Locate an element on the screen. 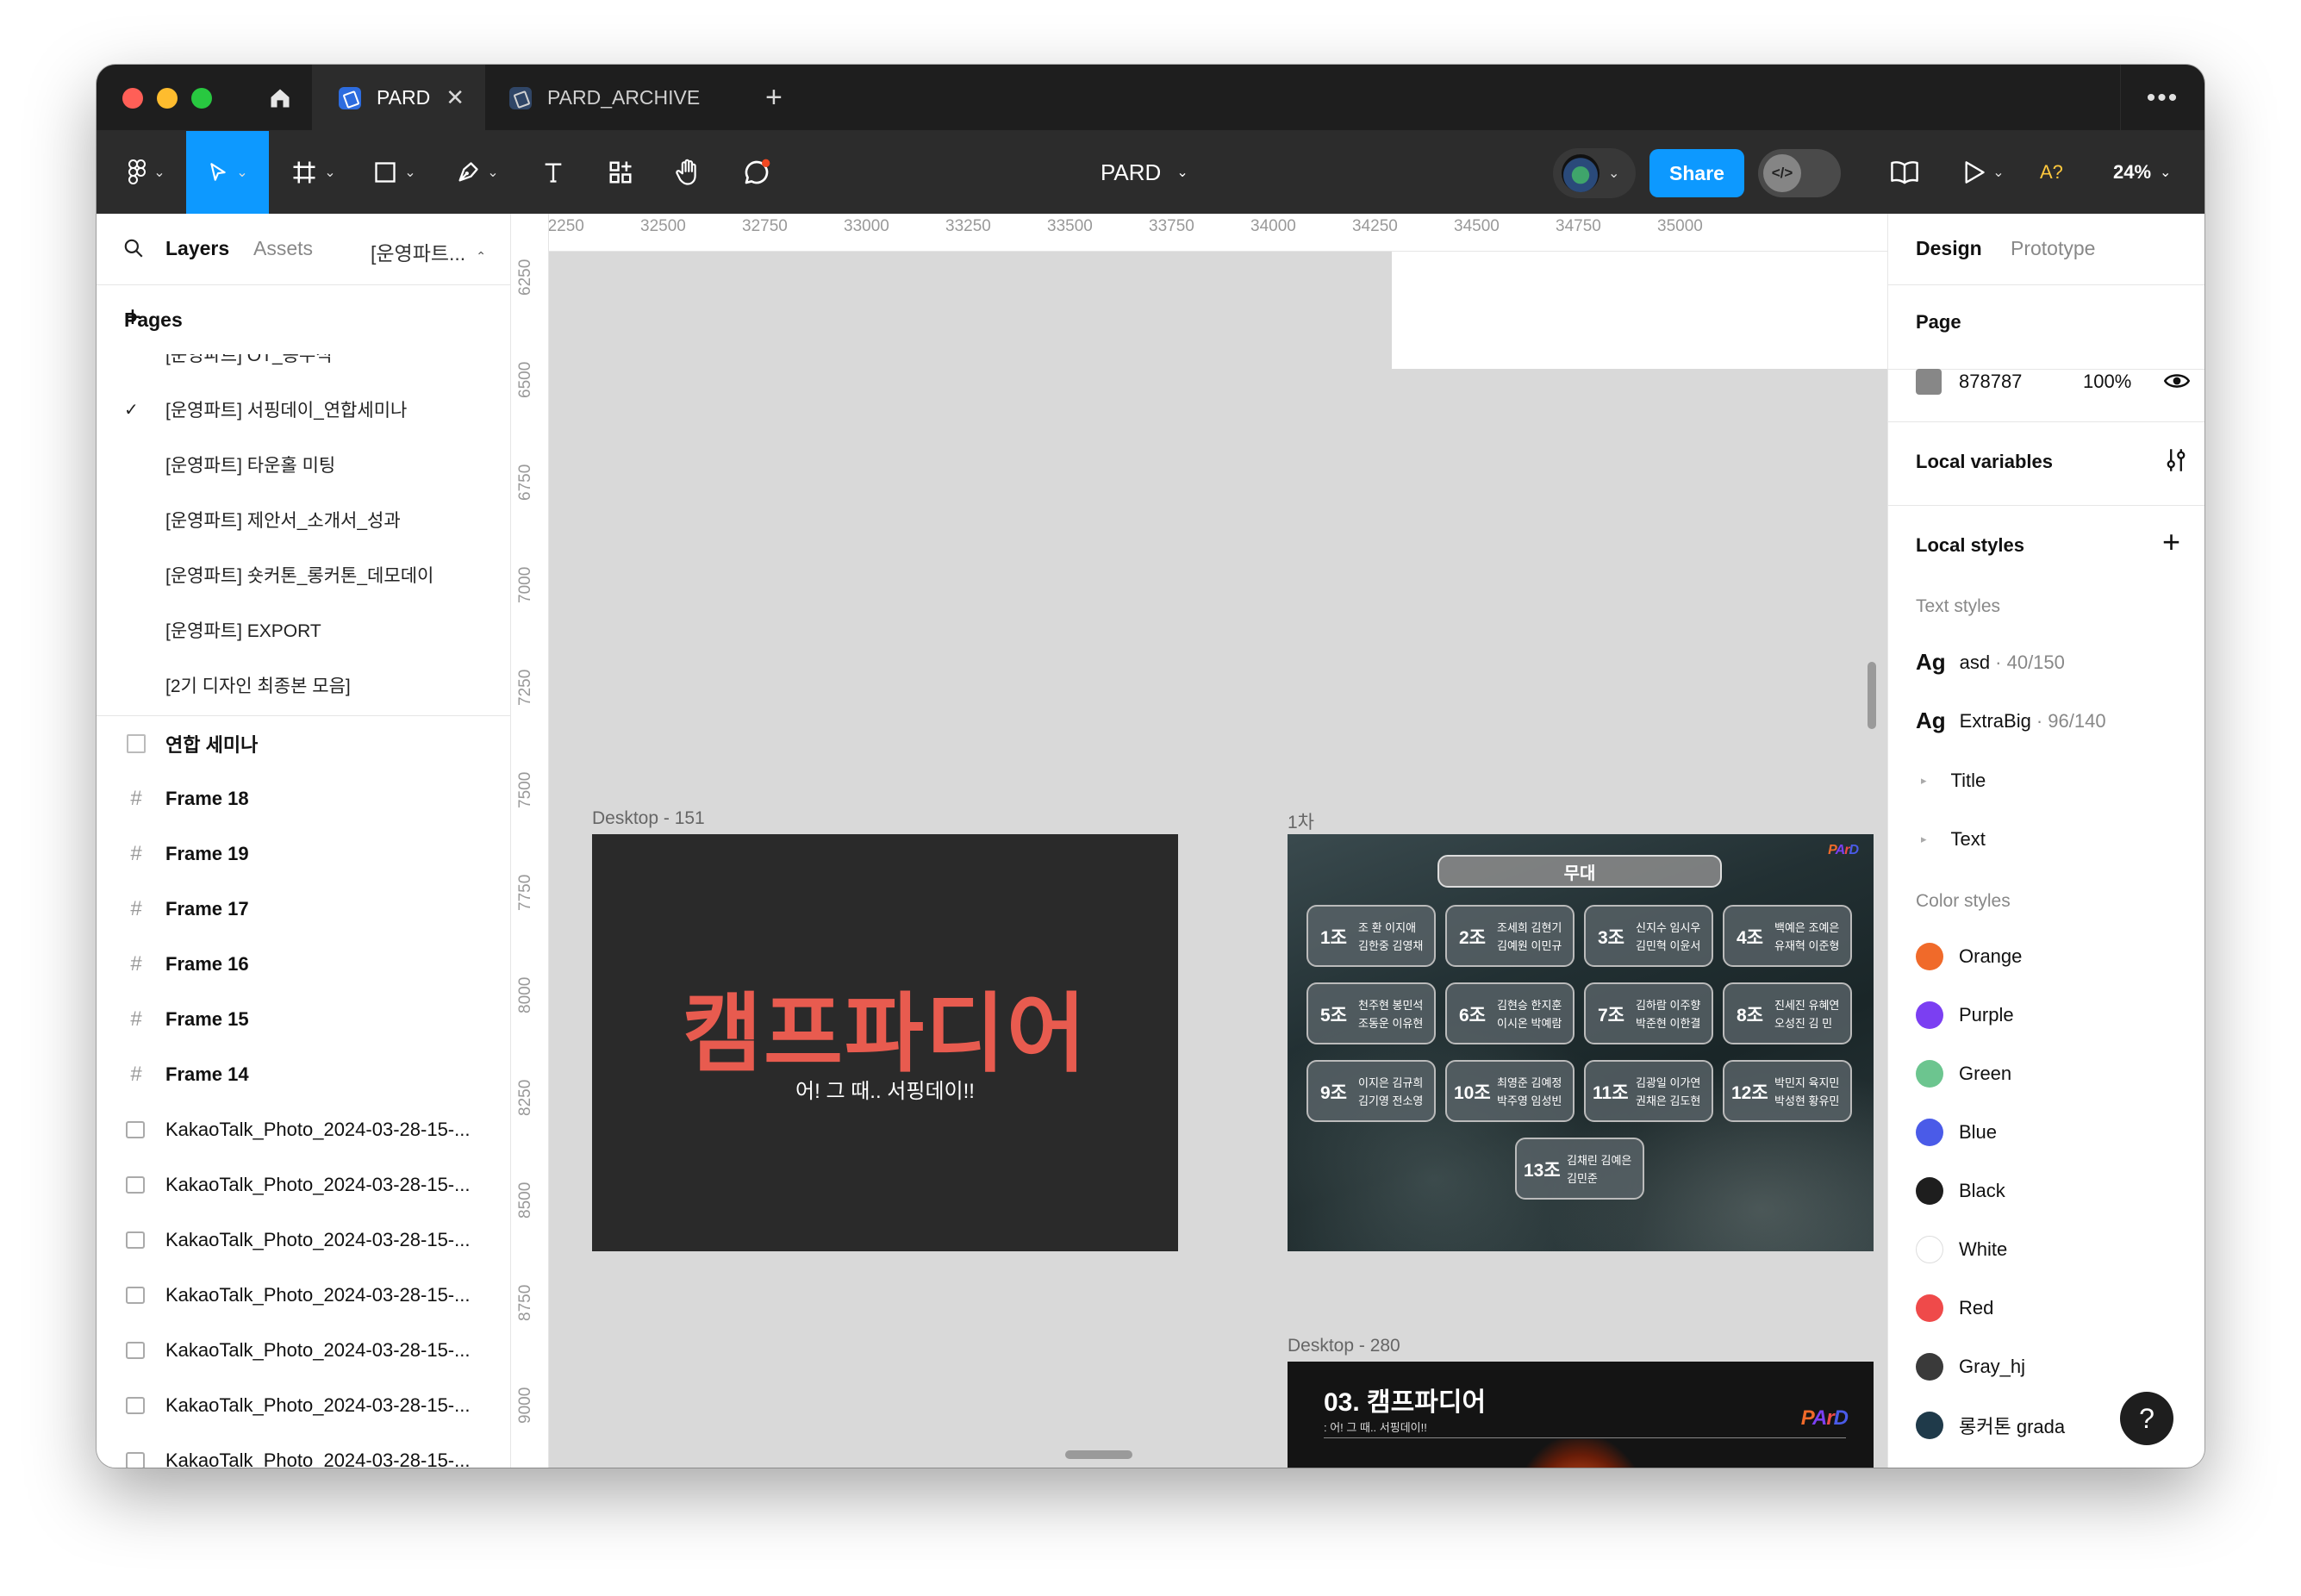  zoom-menu: 24% ⌄ is located at coordinates (2142, 172).